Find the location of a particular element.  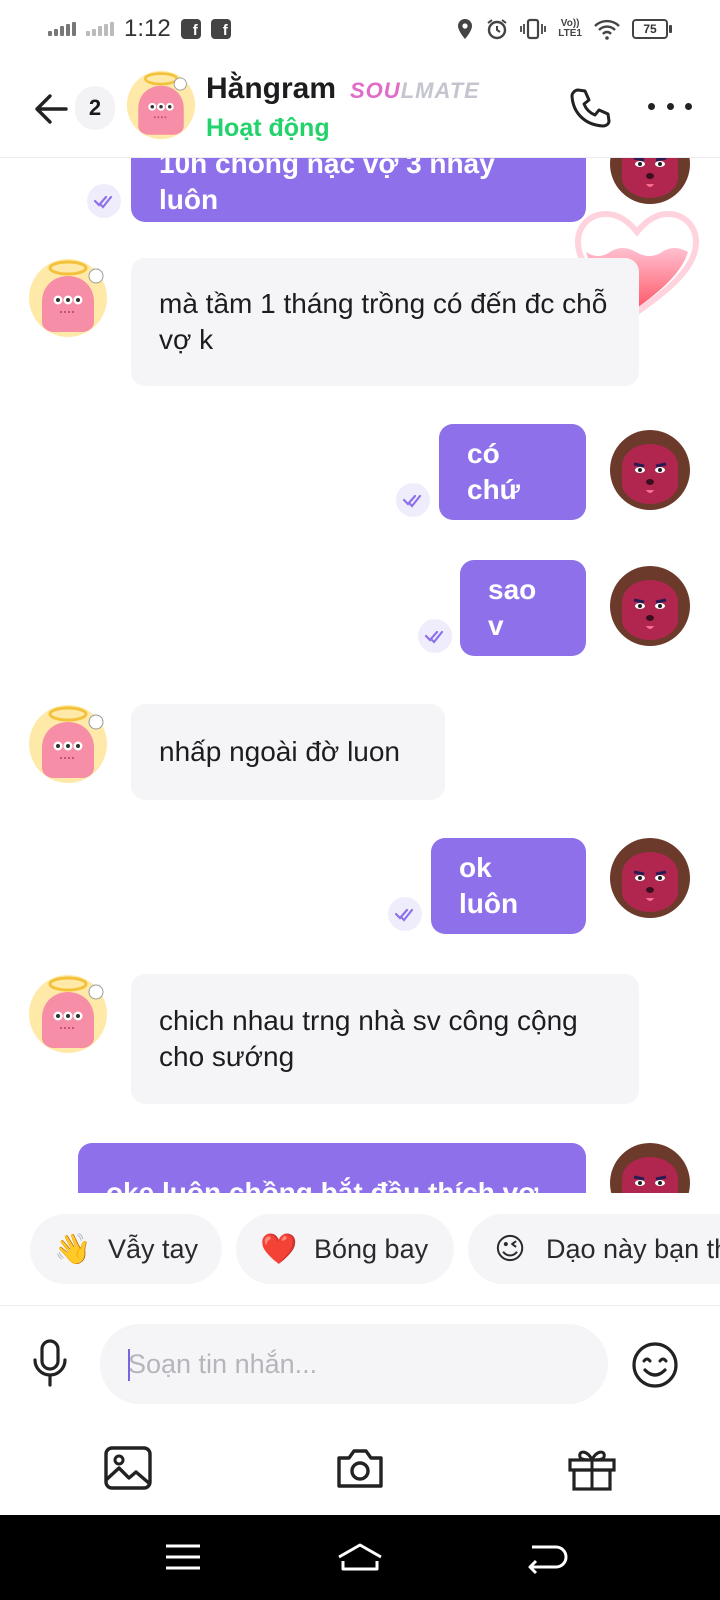

status-left: 1:12 f f is located at coordinates (139, 29).